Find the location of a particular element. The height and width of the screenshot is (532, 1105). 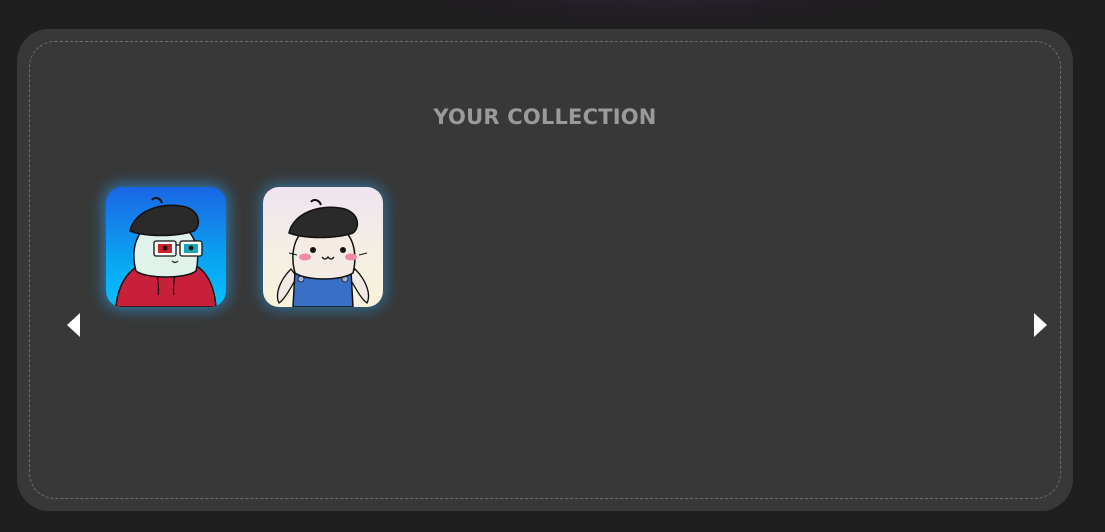

prev-button is located at coordinates (74, 325).